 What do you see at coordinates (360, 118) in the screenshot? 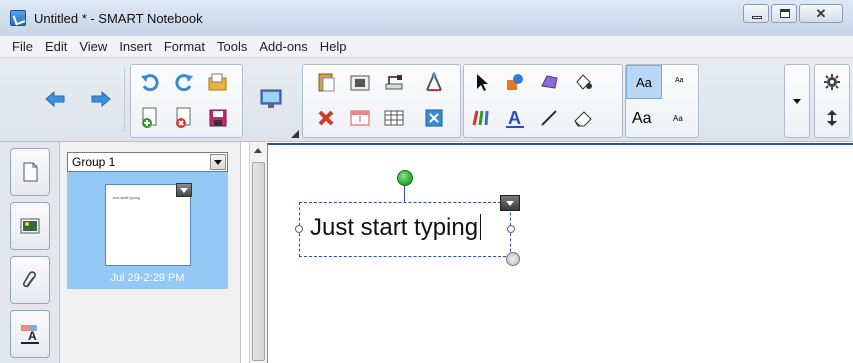
I see `screen-shade-button` at bounding box center [360, 118].